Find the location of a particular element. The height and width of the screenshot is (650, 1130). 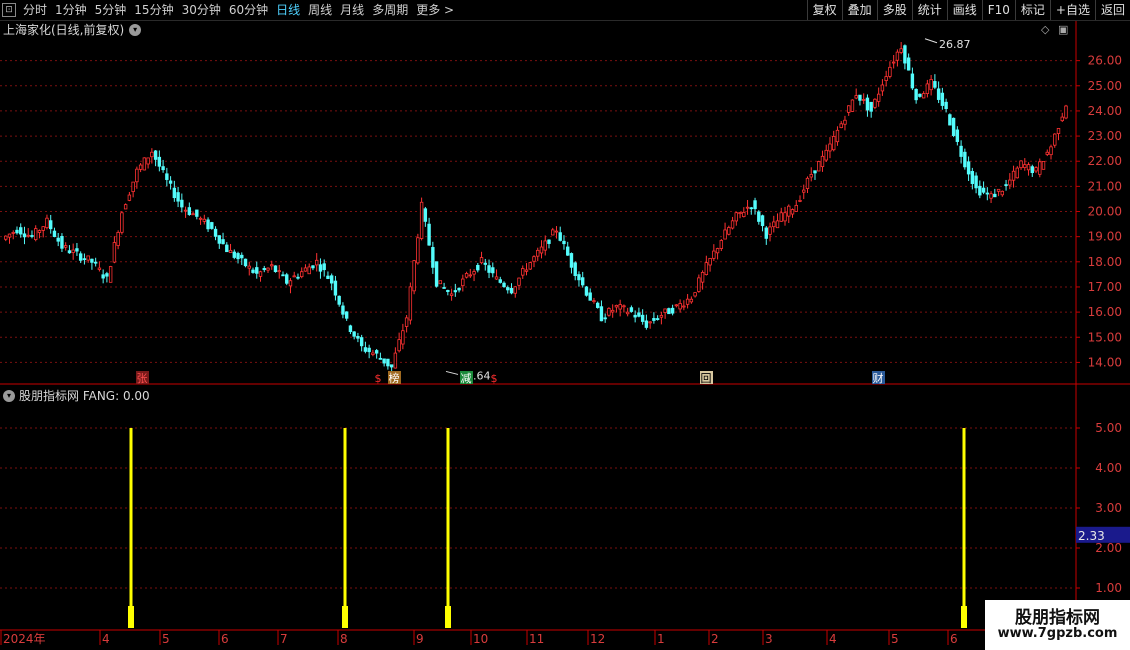

price-tick-label: 18.00 is located at coordinates (1105, 262).